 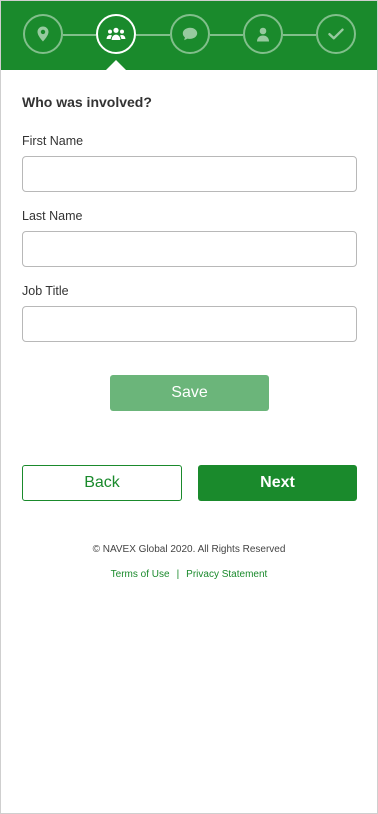 I want to click on step-location, so click(x=43, y=34).